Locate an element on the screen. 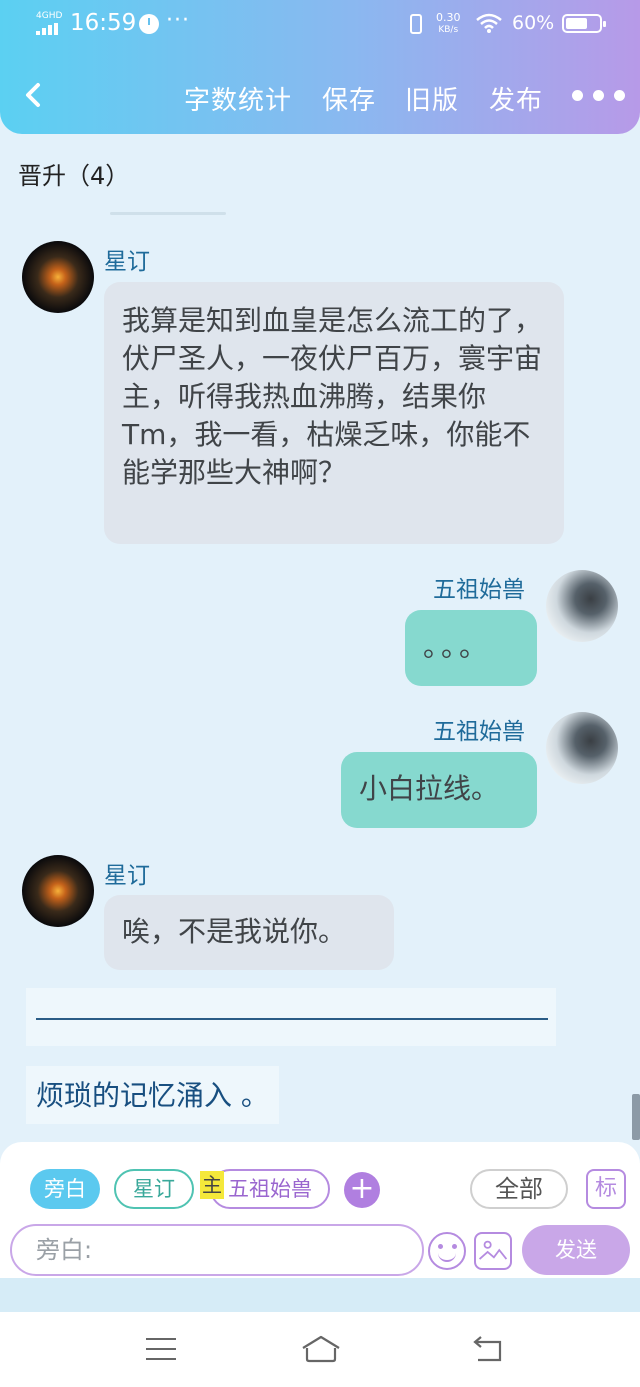 This screenshot has height=1387, width=640. panel-gap is located at coordinates (320, 1295).